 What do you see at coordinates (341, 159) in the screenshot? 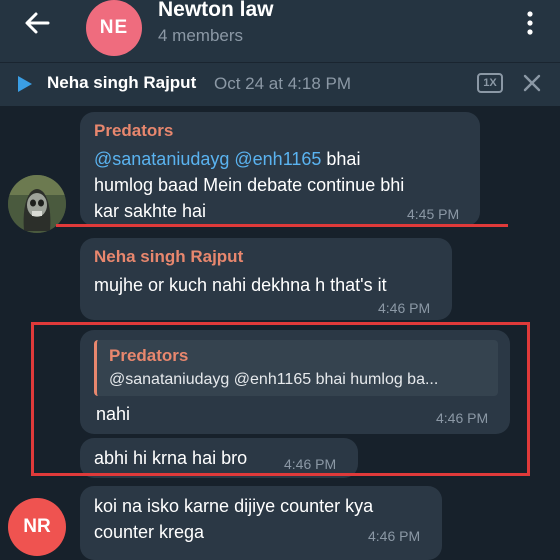
I see `message-text-fragment: bhai` at bounding box center [341, 159].